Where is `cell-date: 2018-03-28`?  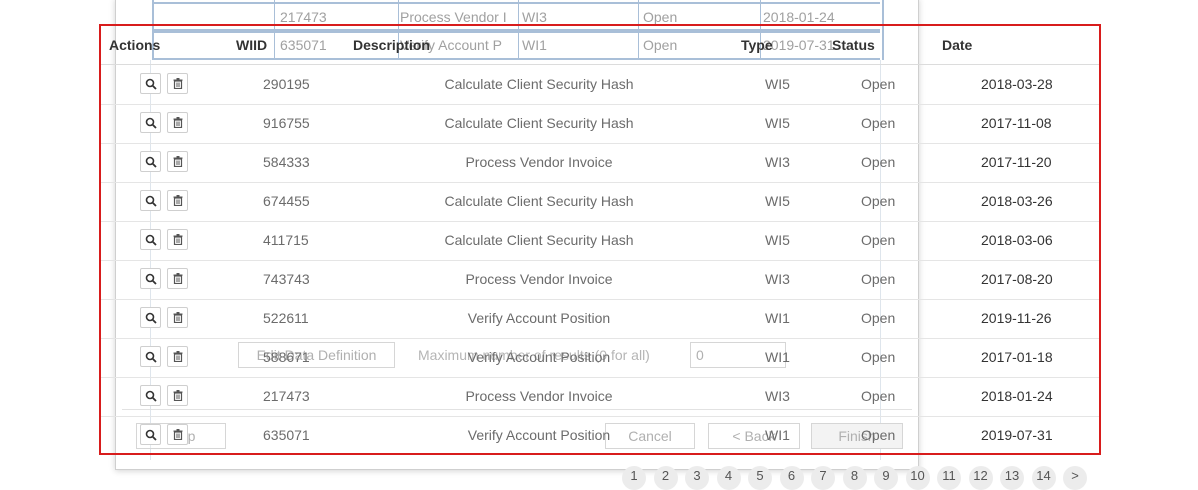
cell-date: 2018-03-28 is located at coordinates (1017, 84).